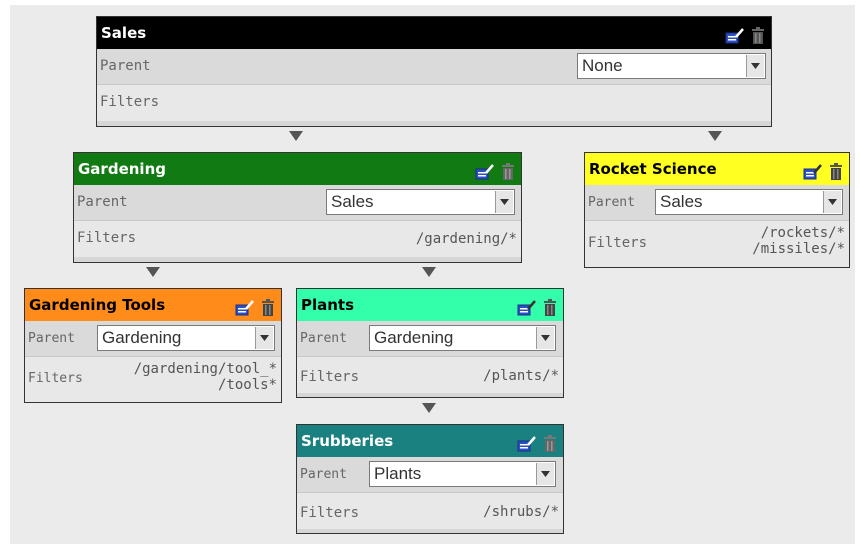 The width and height of the screenshot is (861, 546). Describe the element at coordinates (798, 249) in the screenshot. I see `filter-value: /missiles/*` at that location.